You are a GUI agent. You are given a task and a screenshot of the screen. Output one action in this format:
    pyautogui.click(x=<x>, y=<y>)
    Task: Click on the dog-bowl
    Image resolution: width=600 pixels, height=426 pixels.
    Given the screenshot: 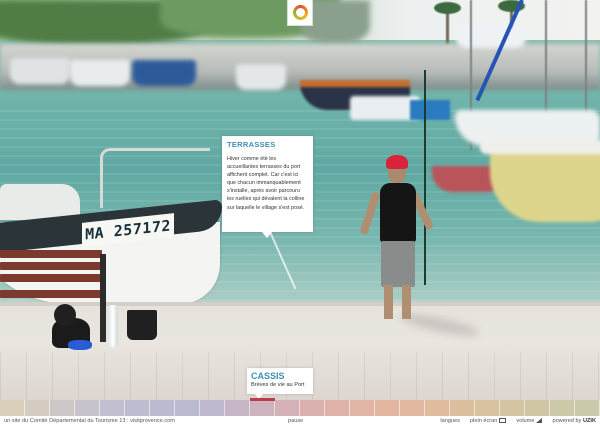 What is the action you would take?
    pyautogui.click(x=80, y=345)
    